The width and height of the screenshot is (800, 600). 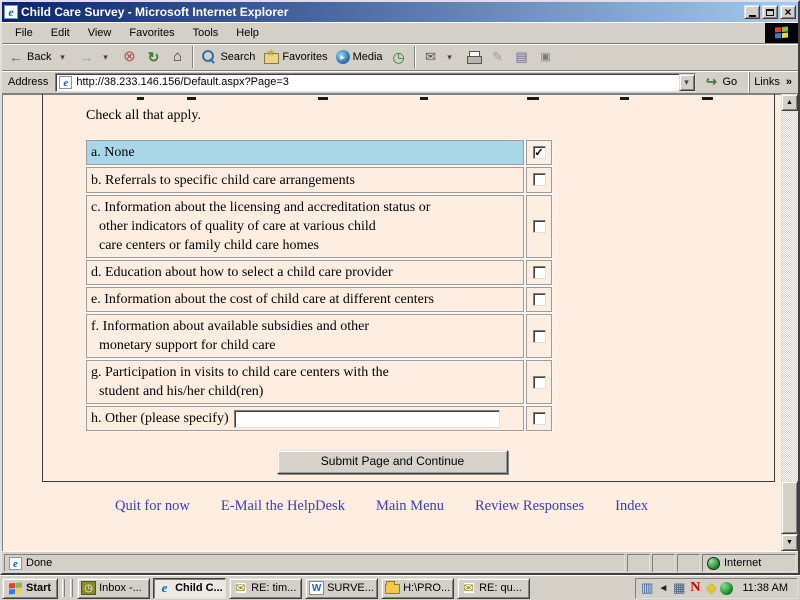 I want to click on scroll-up-button, so click(x=789, y=102).